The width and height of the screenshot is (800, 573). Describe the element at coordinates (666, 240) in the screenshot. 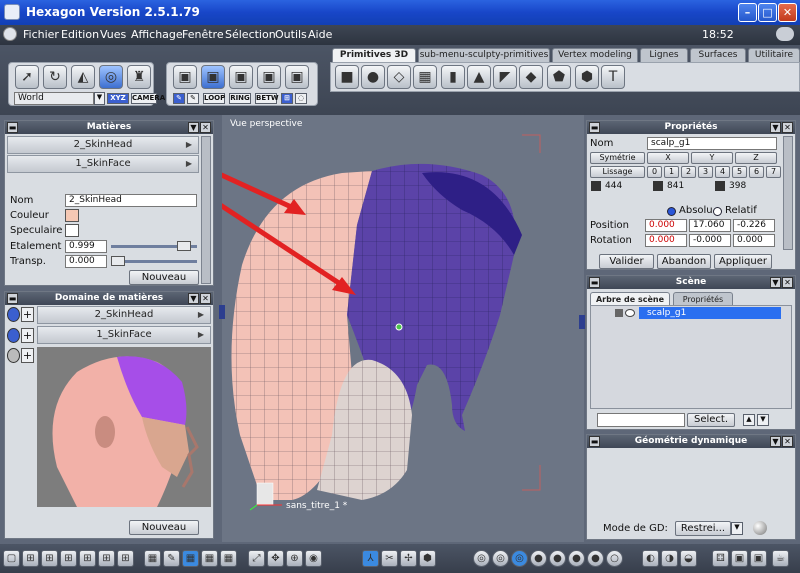

I see `rotation-x-field: 0.000` at that location.